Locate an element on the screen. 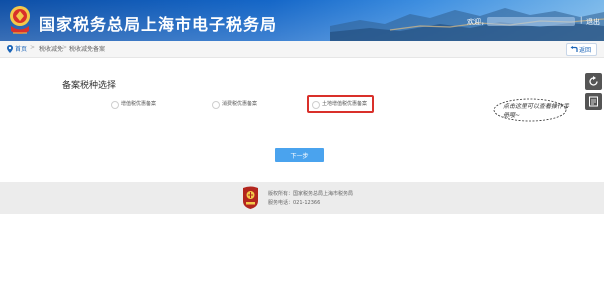 This screenshot has width=604, height=301. redacted-user-info is located at coordinates (531, 21).